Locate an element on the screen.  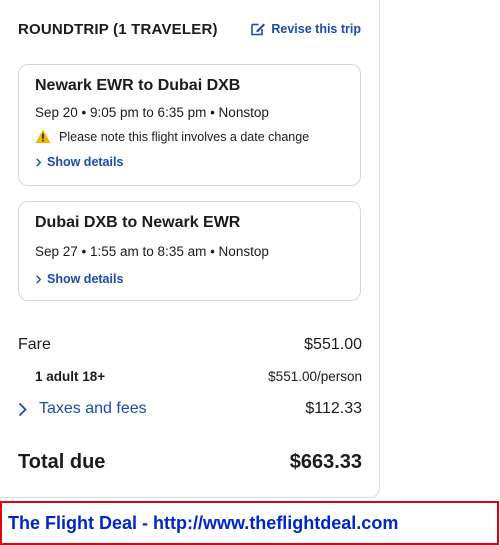
flight-route: Newark EWR to Dubai DXB is located at coordinates (138, 85).